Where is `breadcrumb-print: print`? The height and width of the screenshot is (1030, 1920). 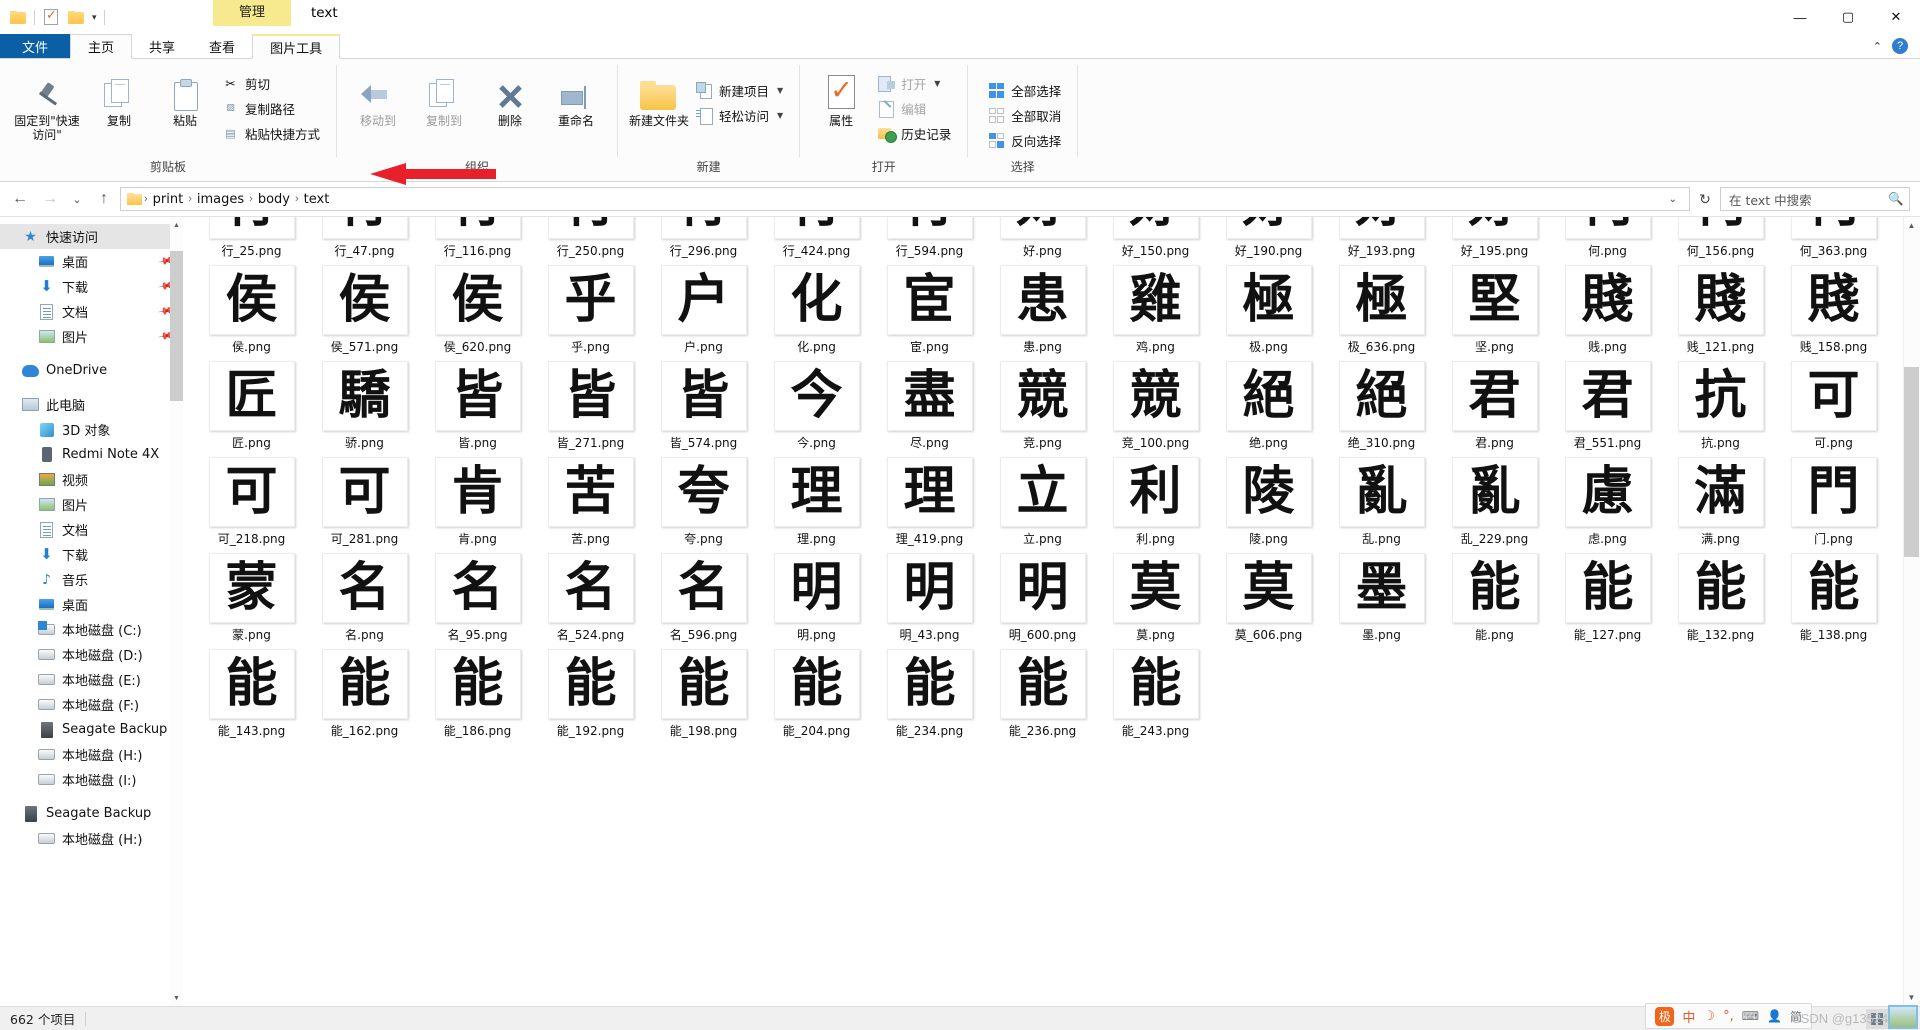
breadcrumb-print: print is located at coordinates (168, 199).